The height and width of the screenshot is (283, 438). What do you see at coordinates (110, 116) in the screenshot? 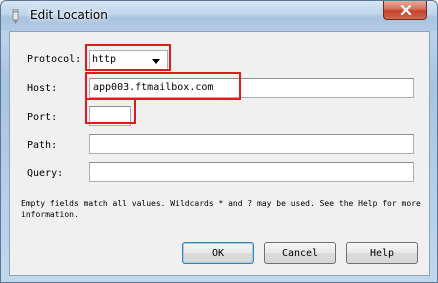
I see `port-input` at bounding box center [110, 116].